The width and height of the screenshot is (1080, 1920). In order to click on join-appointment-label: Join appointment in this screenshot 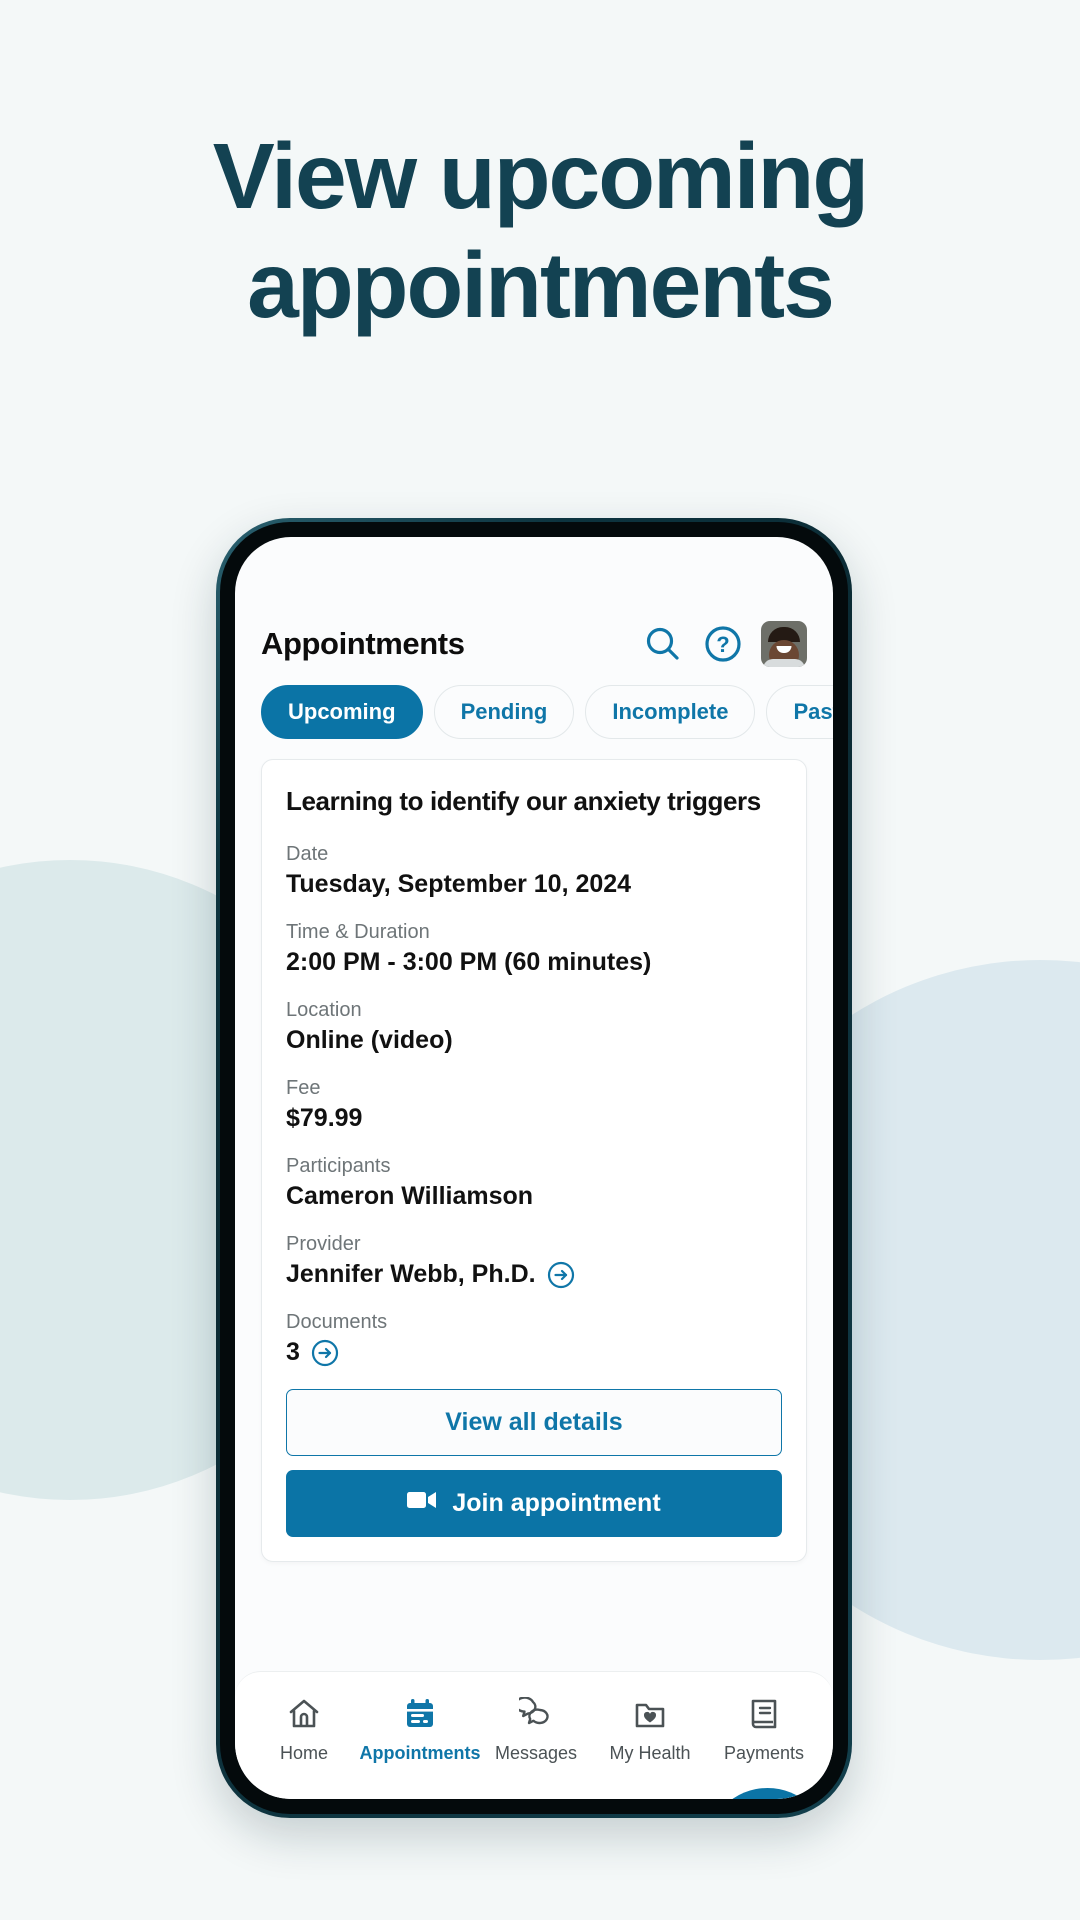, I will do `click(556, 1503)`.